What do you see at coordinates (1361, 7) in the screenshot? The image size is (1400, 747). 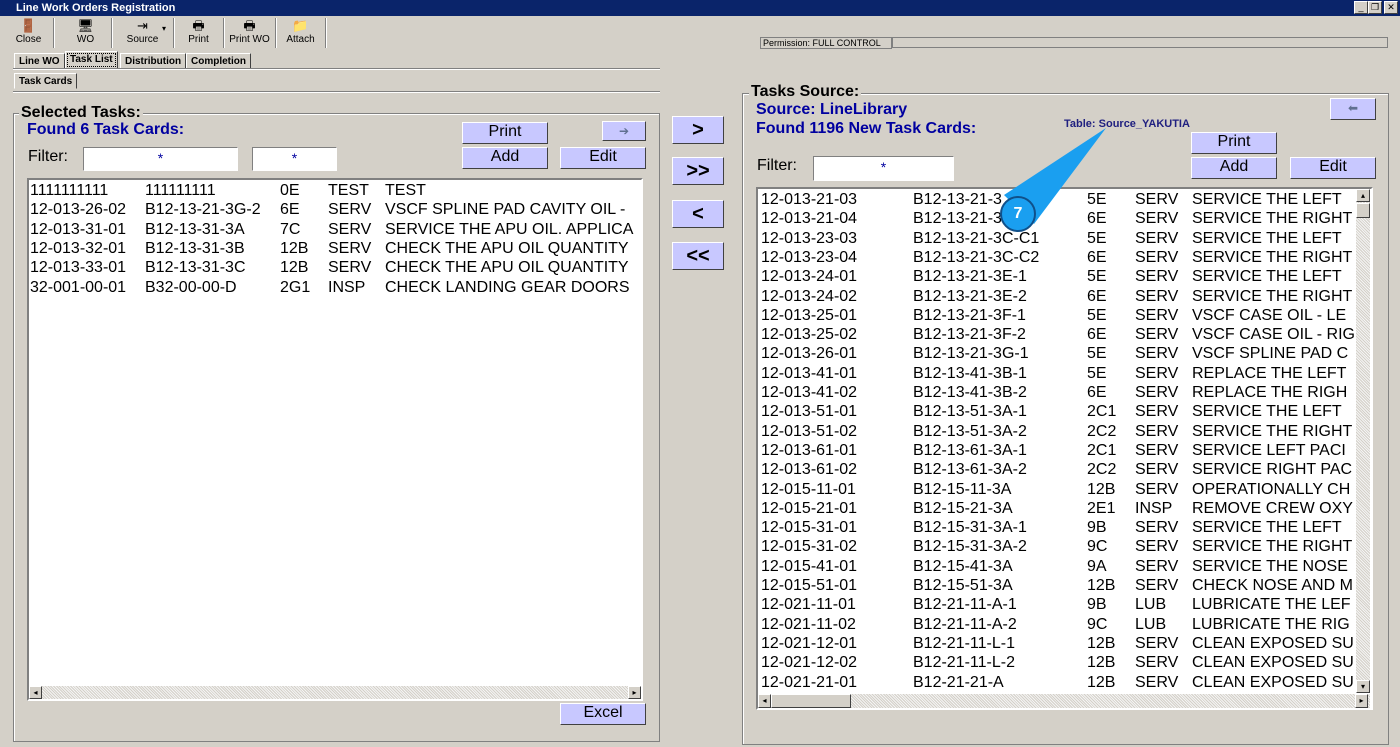 I see `minimize-button: _` at bounding box center [1361, 7].